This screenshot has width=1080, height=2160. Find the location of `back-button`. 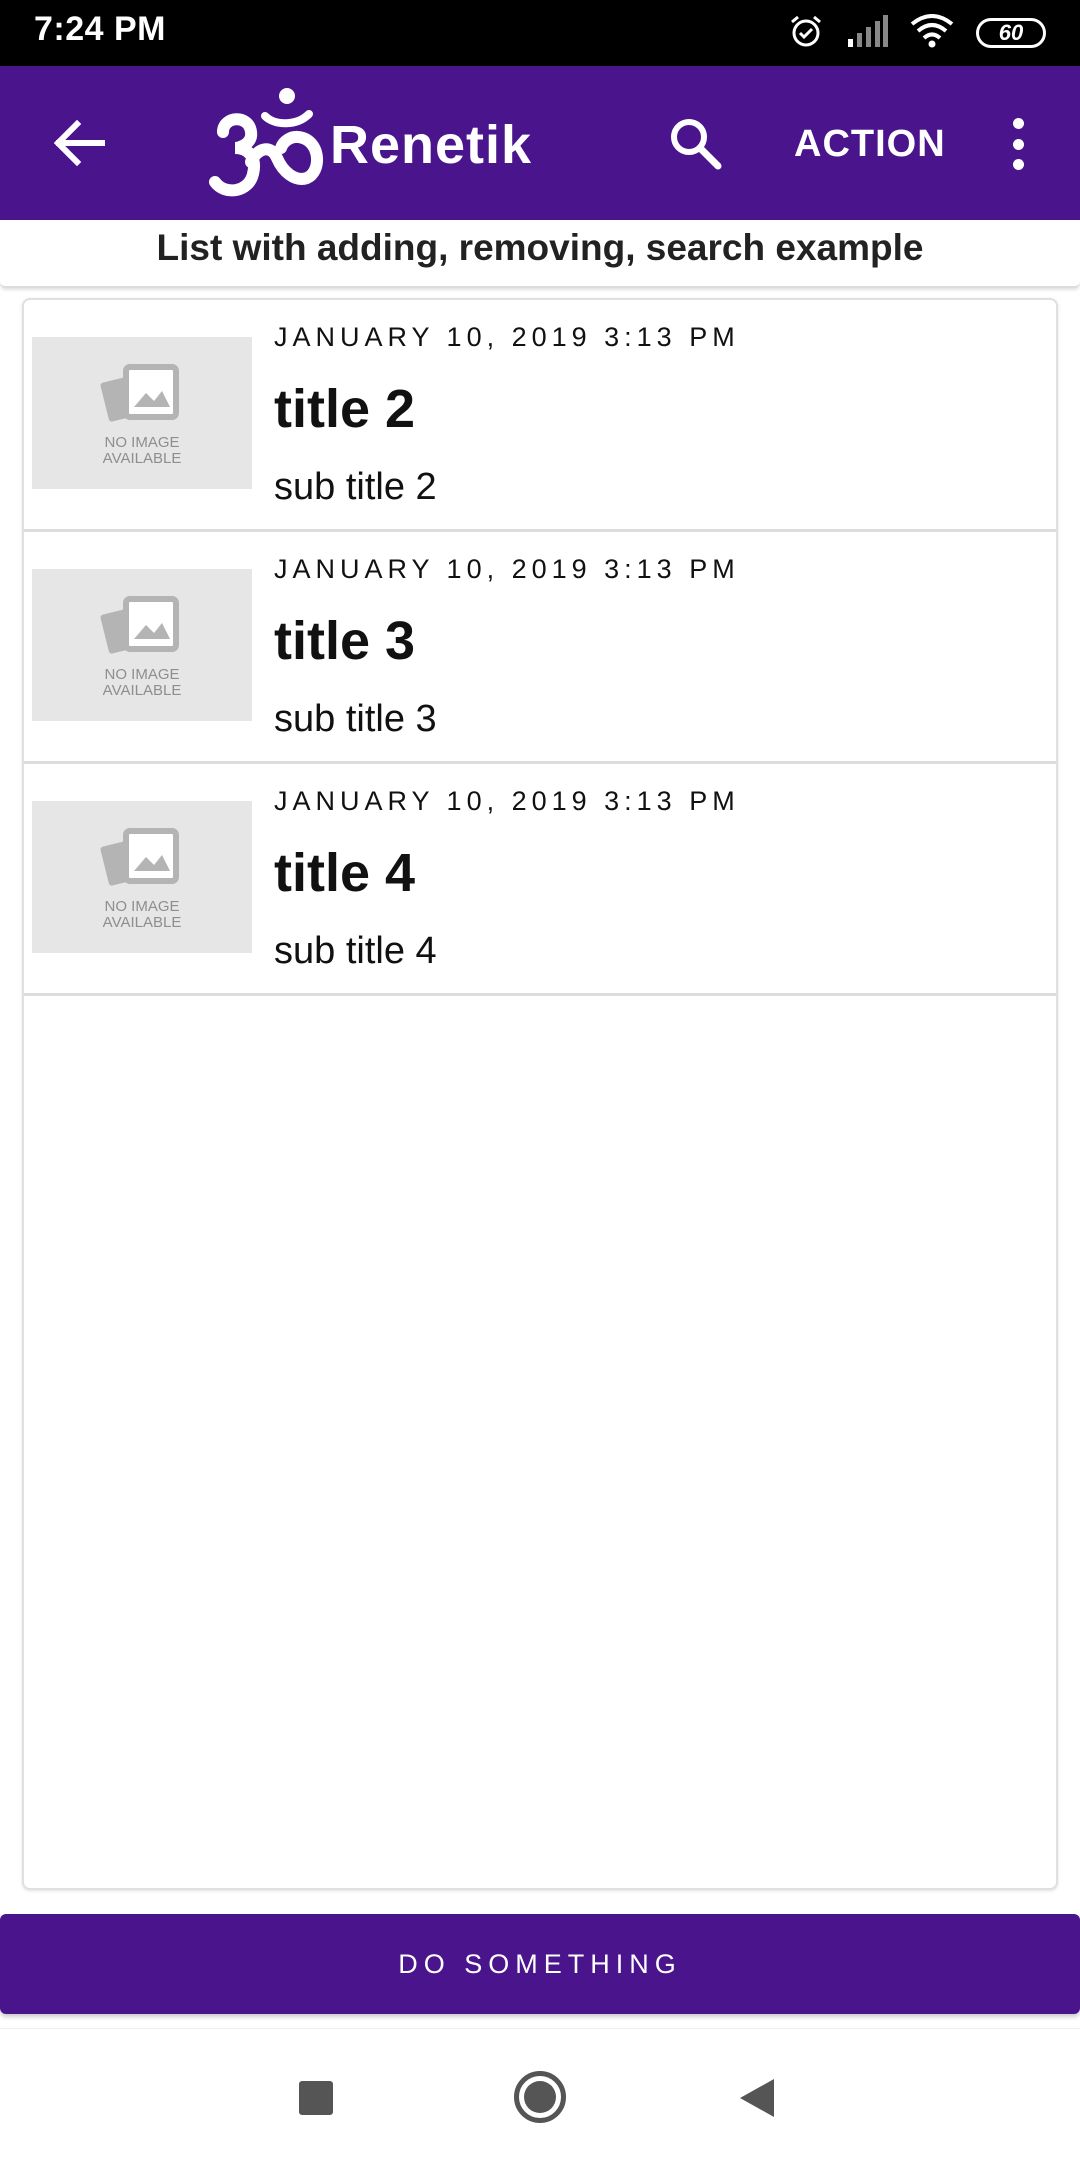

back-button is located at coordinates (79, 143).